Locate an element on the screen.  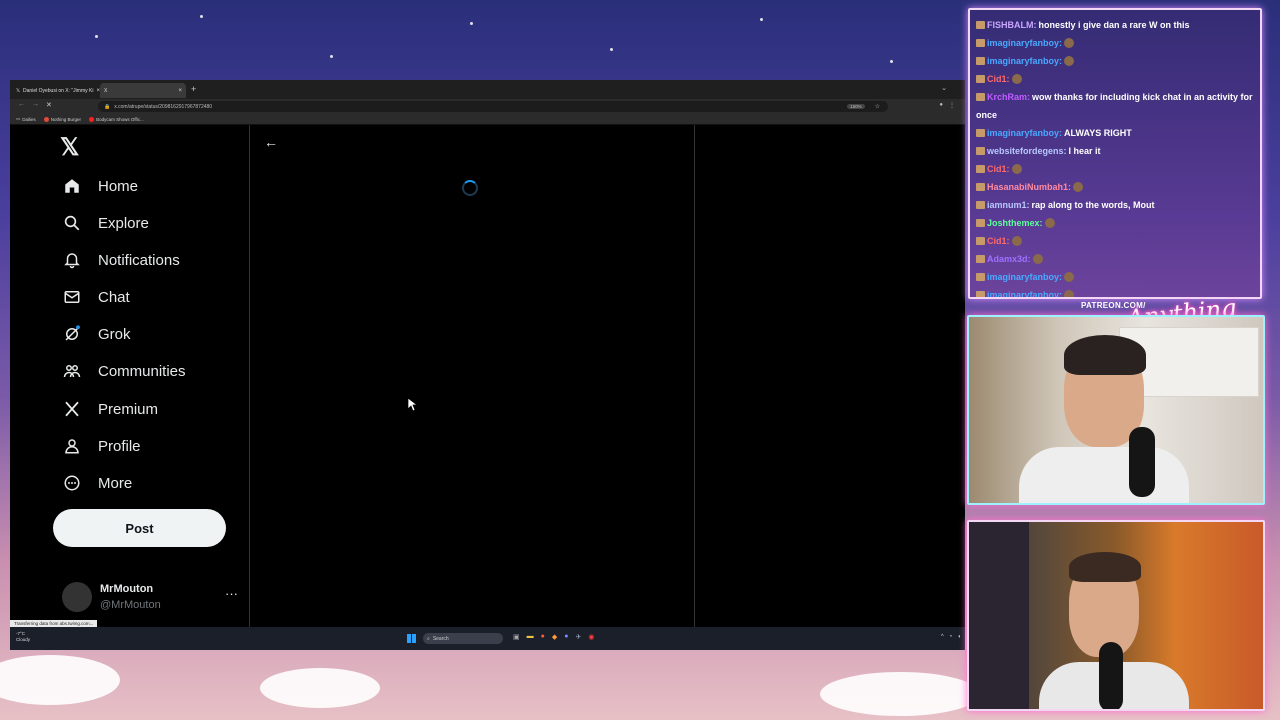
nav-label: Premium is located at coordinates (128, 409).